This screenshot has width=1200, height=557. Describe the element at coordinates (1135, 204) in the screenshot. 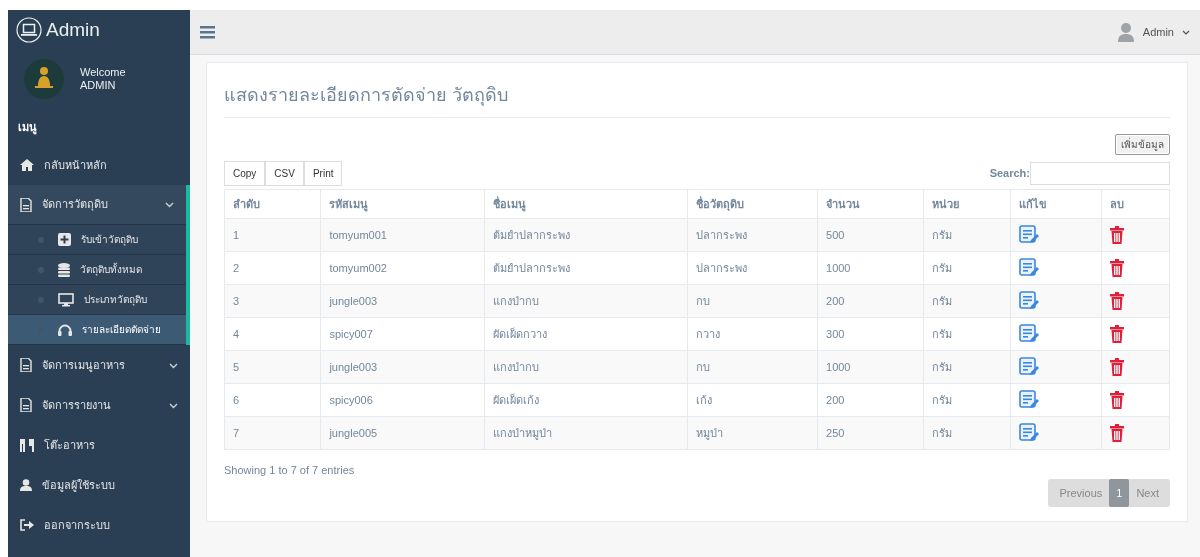

I see `column-header: ลบ` at that location.